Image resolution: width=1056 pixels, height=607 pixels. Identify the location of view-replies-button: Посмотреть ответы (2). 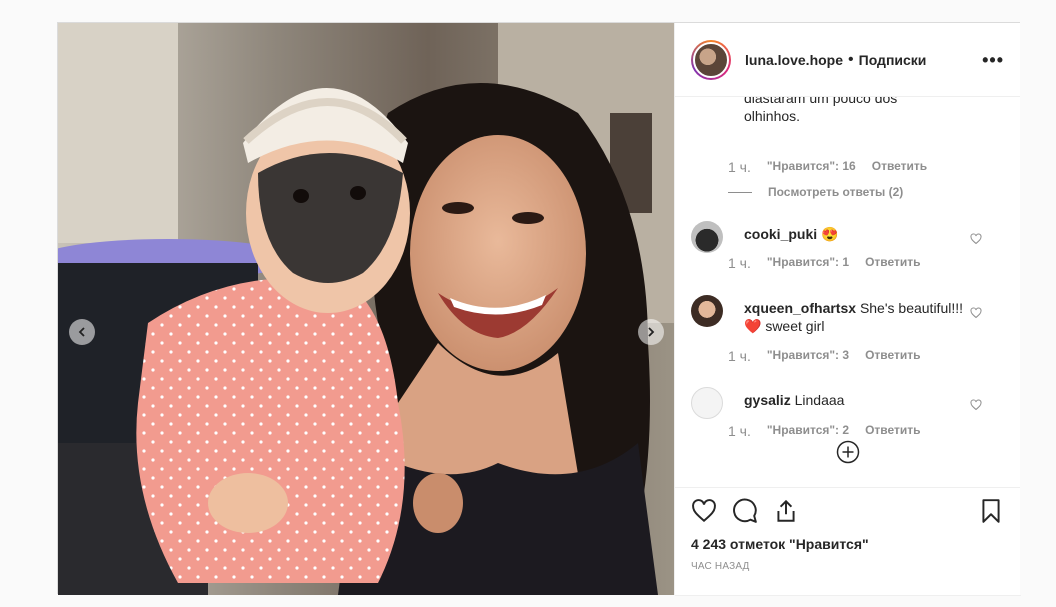
(815, 192).